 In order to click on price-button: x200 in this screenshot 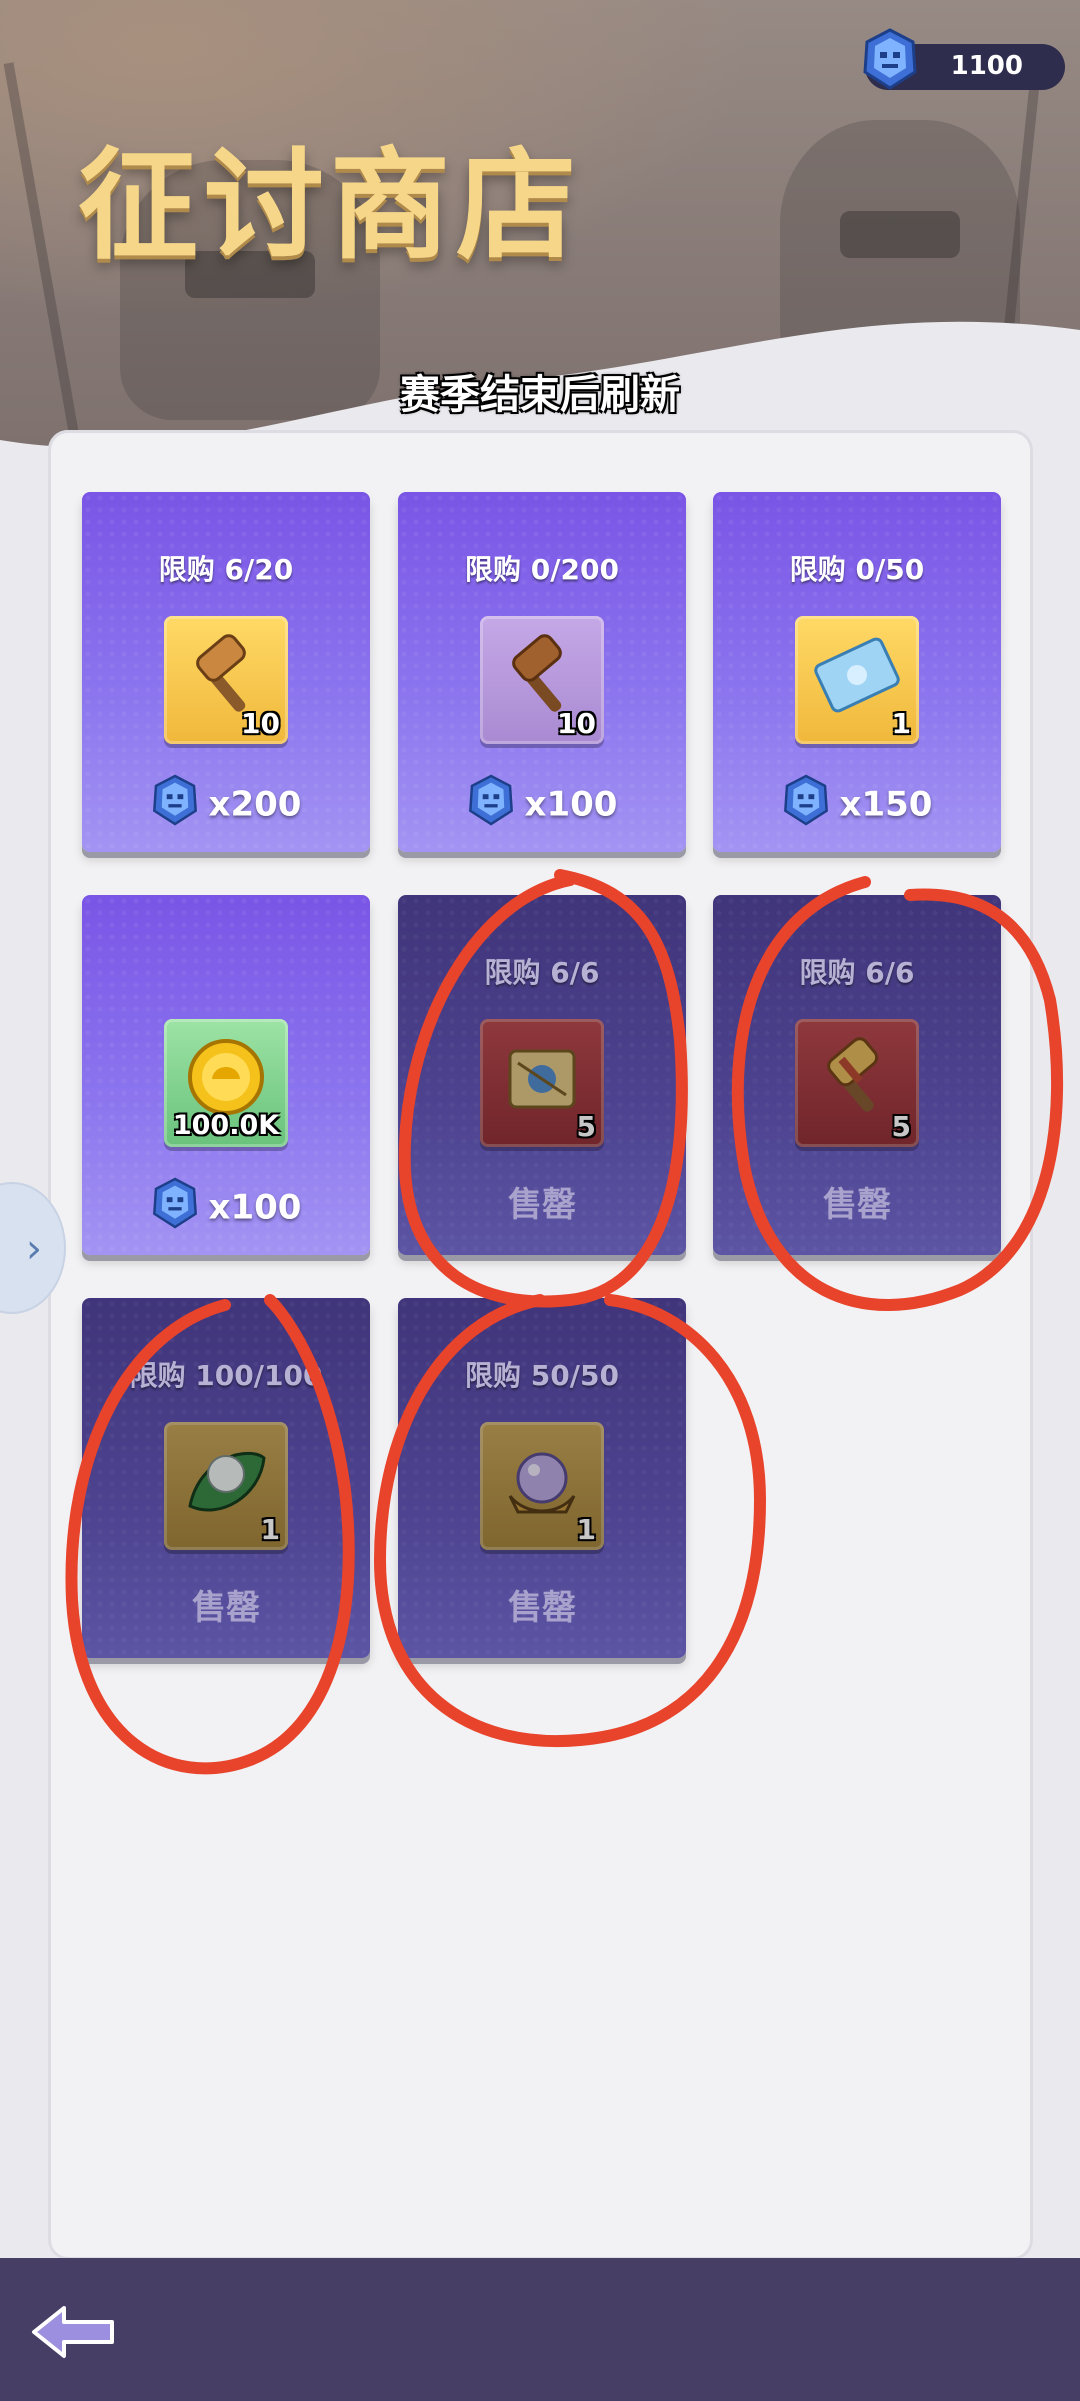, I will do `click(226, 804)`.